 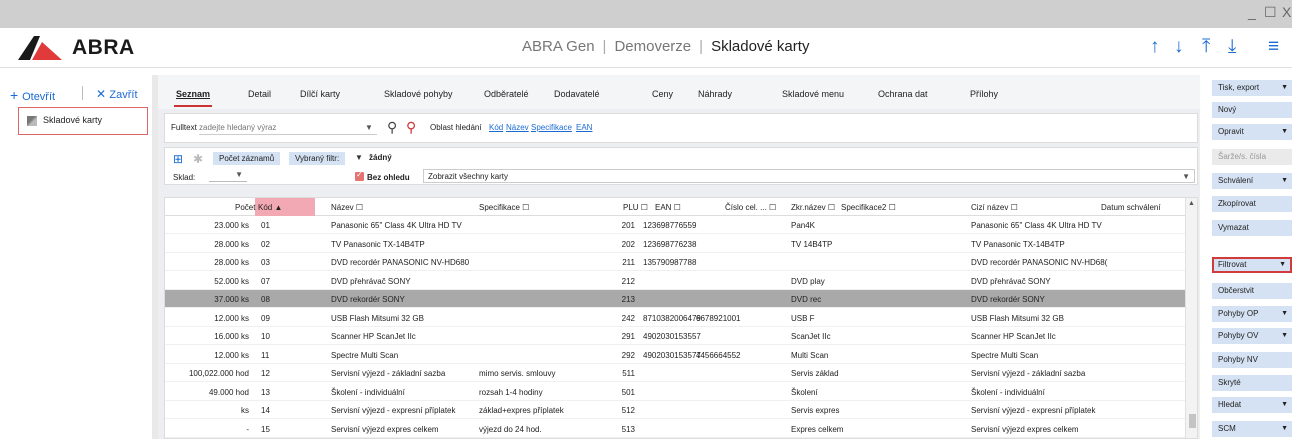 I want to click on scroll-up-icon: ▲, so click(x=1191, y=203).